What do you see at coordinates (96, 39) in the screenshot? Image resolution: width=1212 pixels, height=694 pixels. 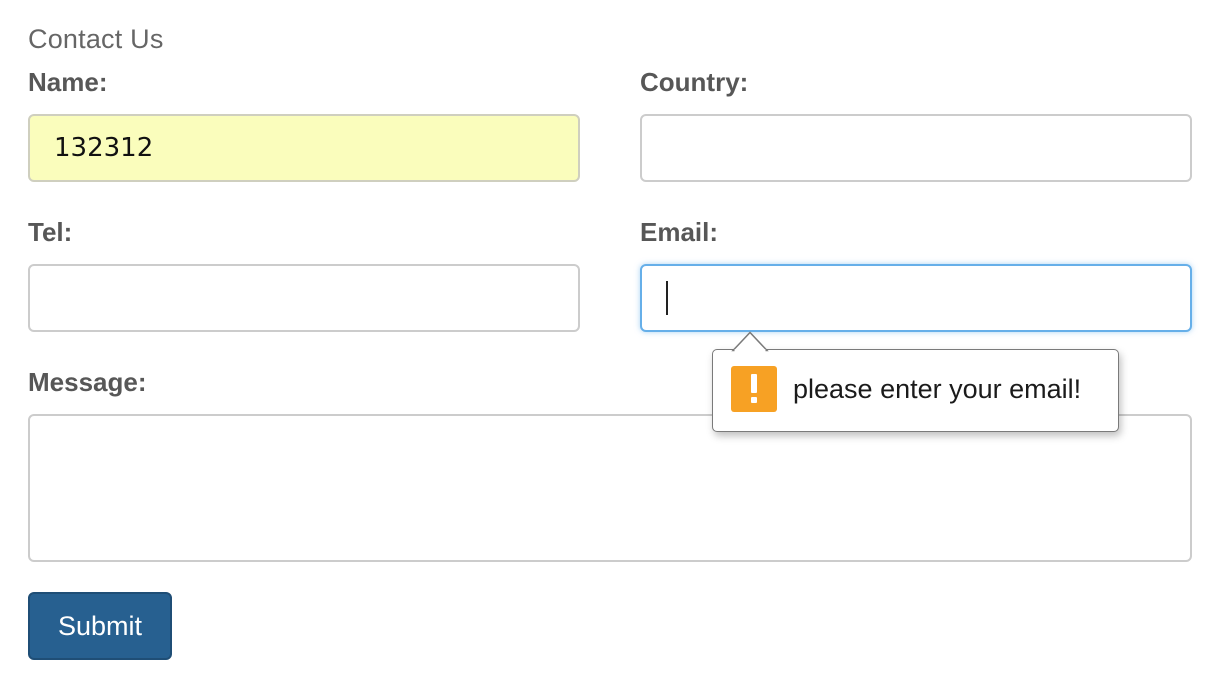 I see `form-title: Contact Us` at bounding box center [96, 39].